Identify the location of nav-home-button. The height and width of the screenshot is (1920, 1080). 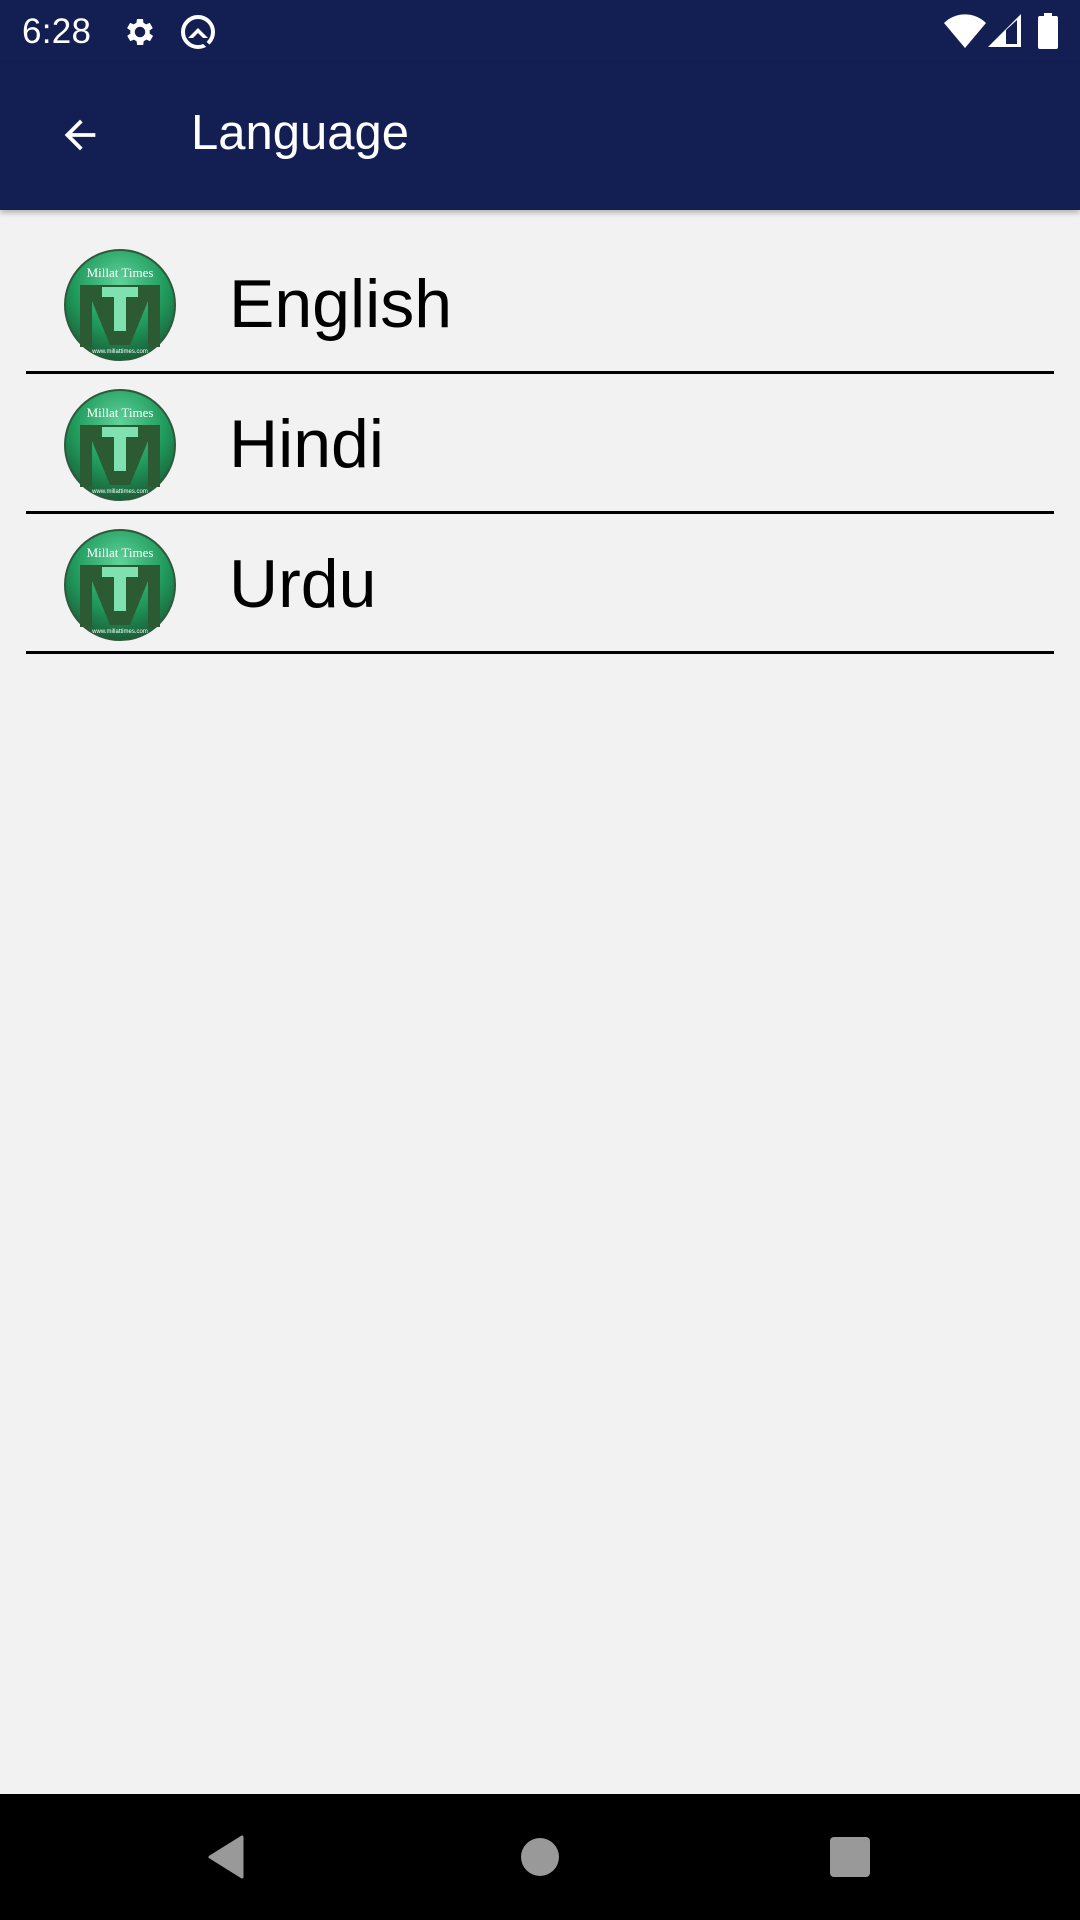
(540, 1857).